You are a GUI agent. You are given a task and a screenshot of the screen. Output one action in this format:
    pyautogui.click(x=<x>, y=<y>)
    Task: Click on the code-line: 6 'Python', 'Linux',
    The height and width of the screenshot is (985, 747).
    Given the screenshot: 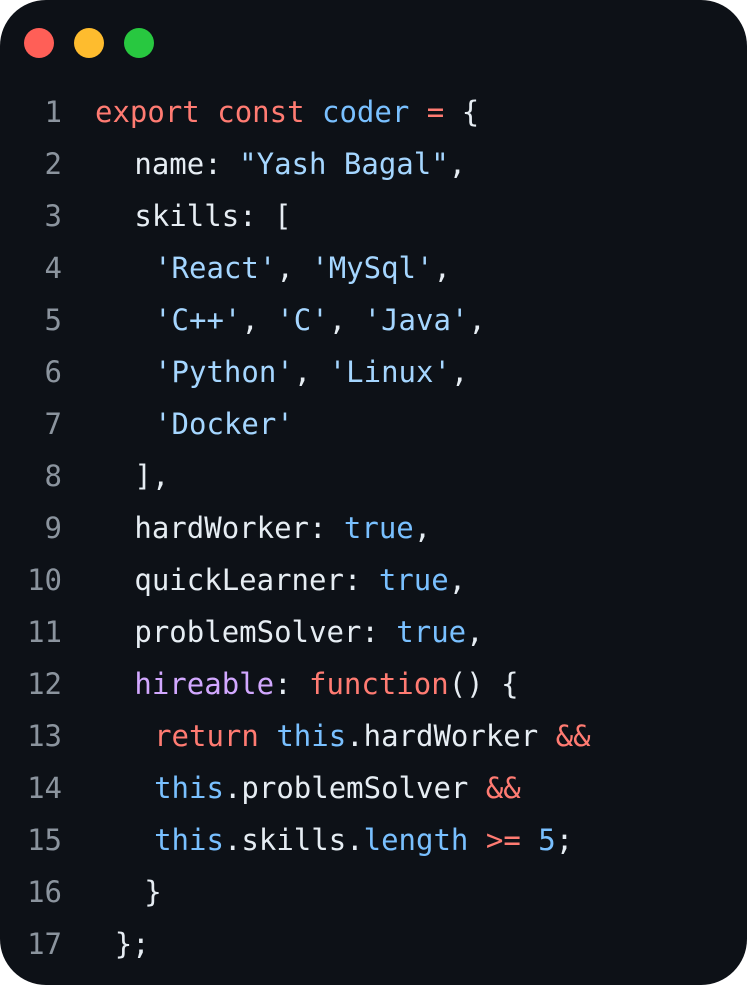 What is the action you would take?
    pyautogui.click(x=373, y=372)
    